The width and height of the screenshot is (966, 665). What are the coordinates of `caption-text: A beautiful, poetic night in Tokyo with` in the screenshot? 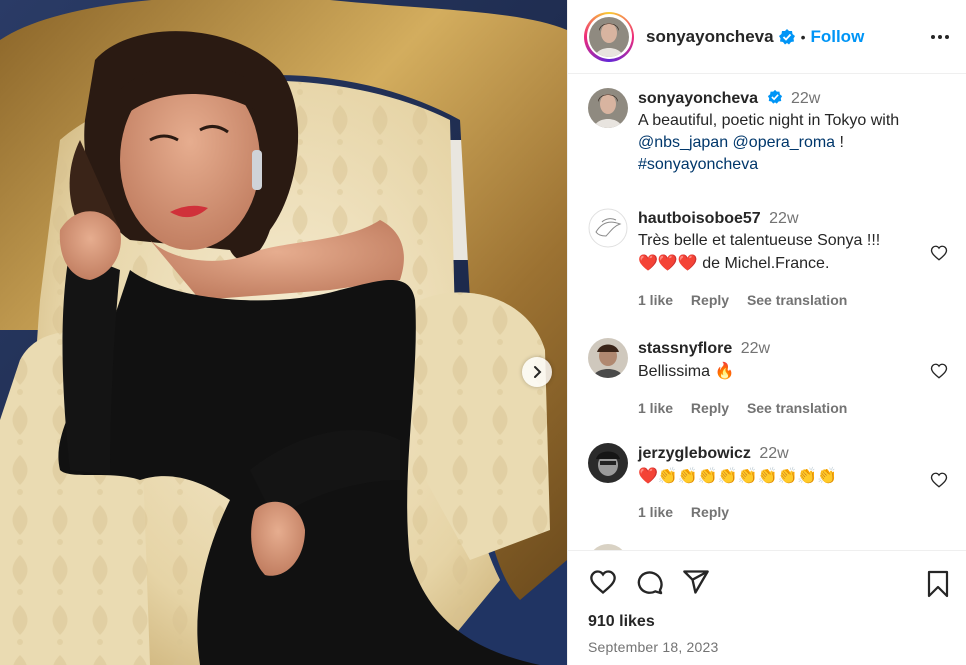 It's located at (769, 120).